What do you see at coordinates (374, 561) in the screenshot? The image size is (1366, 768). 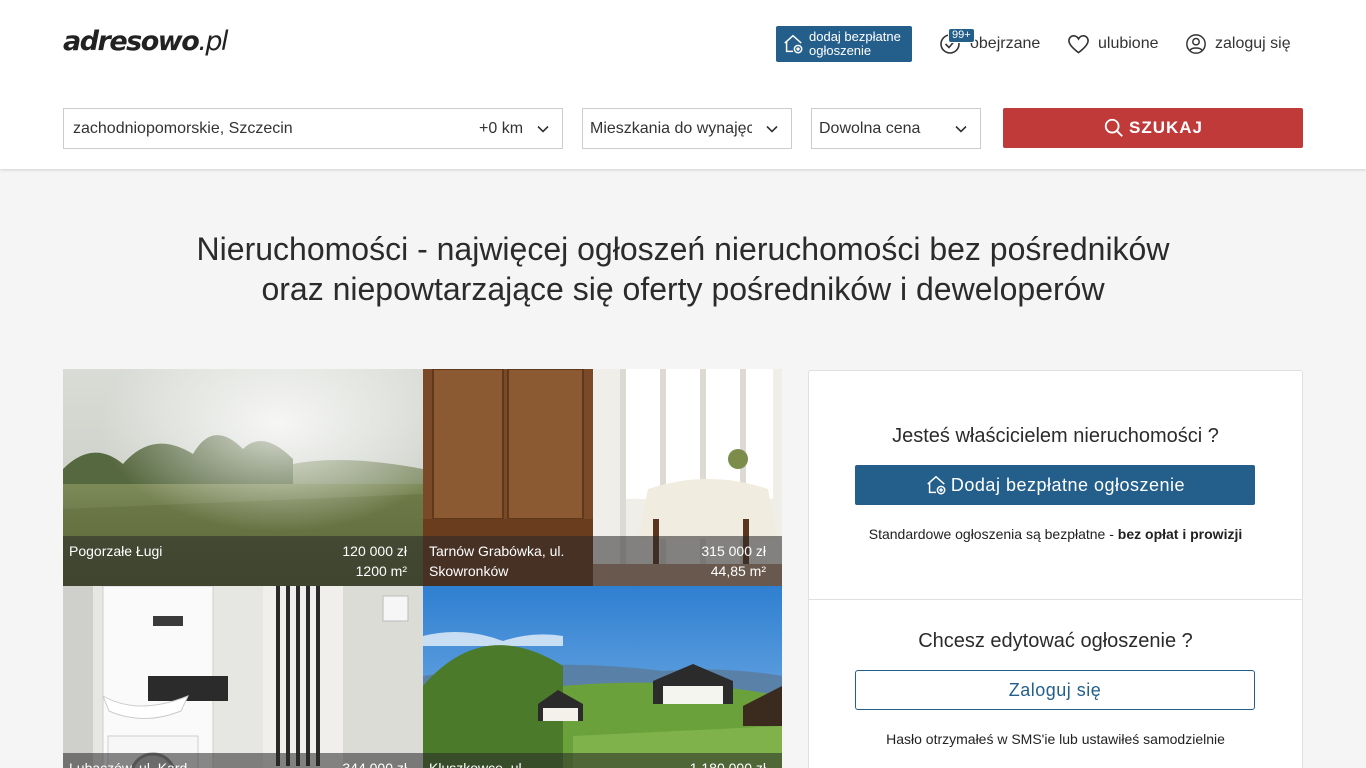 I see `listing-price: 120 000 zł 1200 m²` at bounding box center [374, 561].